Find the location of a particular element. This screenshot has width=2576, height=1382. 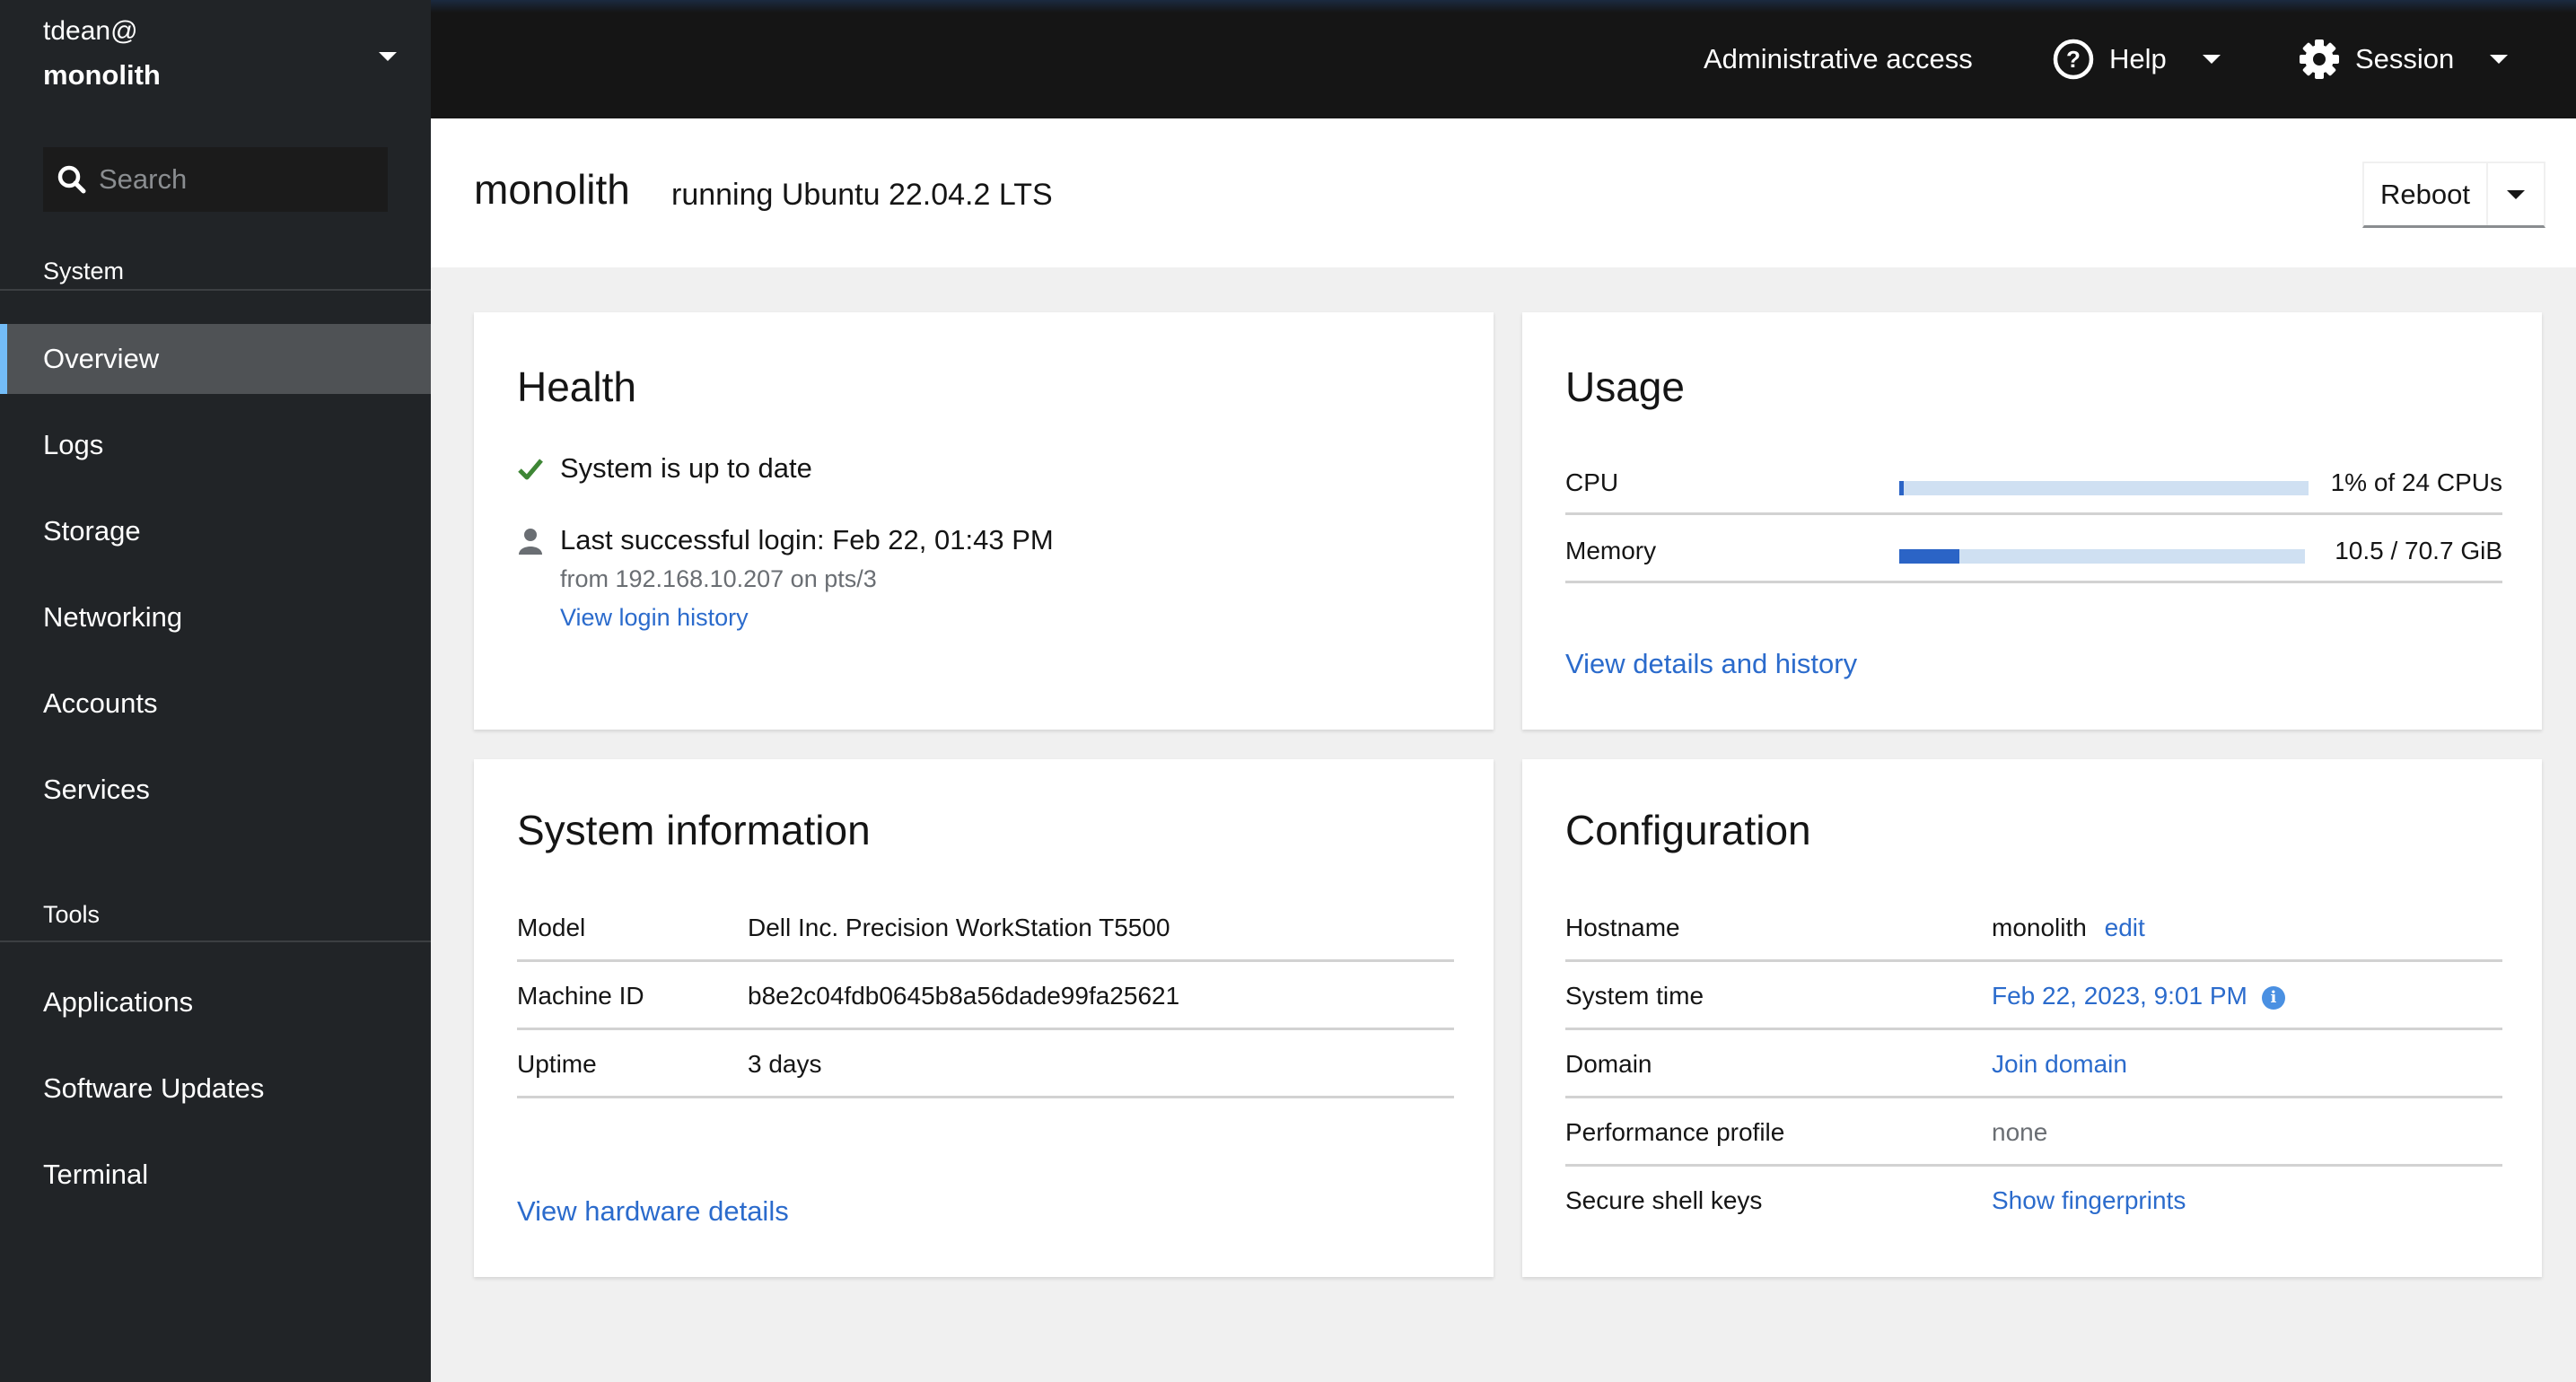

system-time-link: Feb 22, 2023, 9:01 PM is located at coordinates (2119, 996).